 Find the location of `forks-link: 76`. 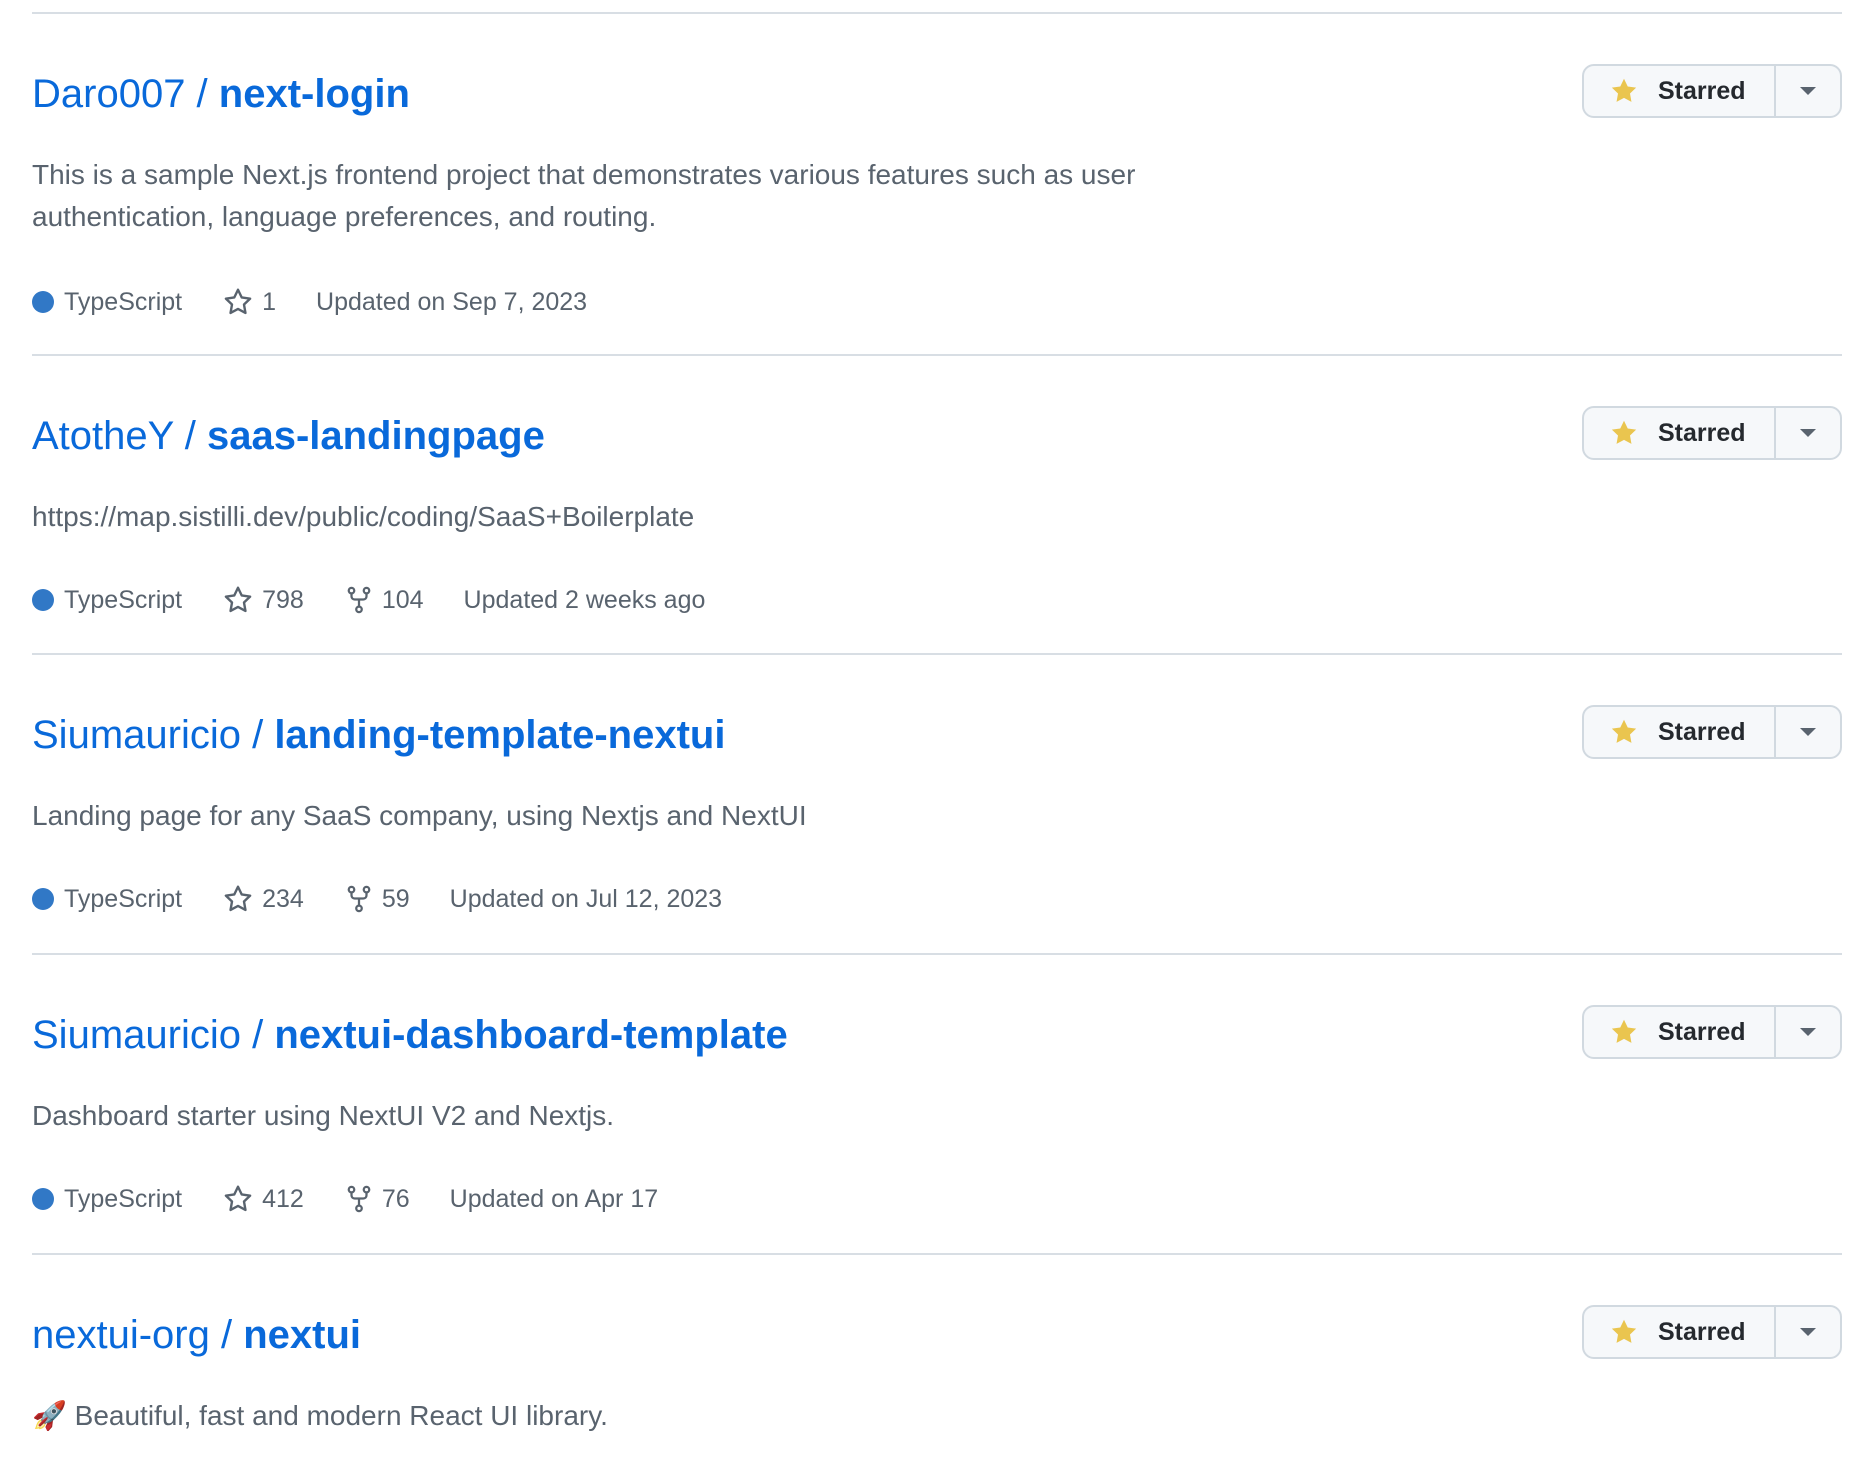

forks-link: 76 is located at coordinates (377, 1199).